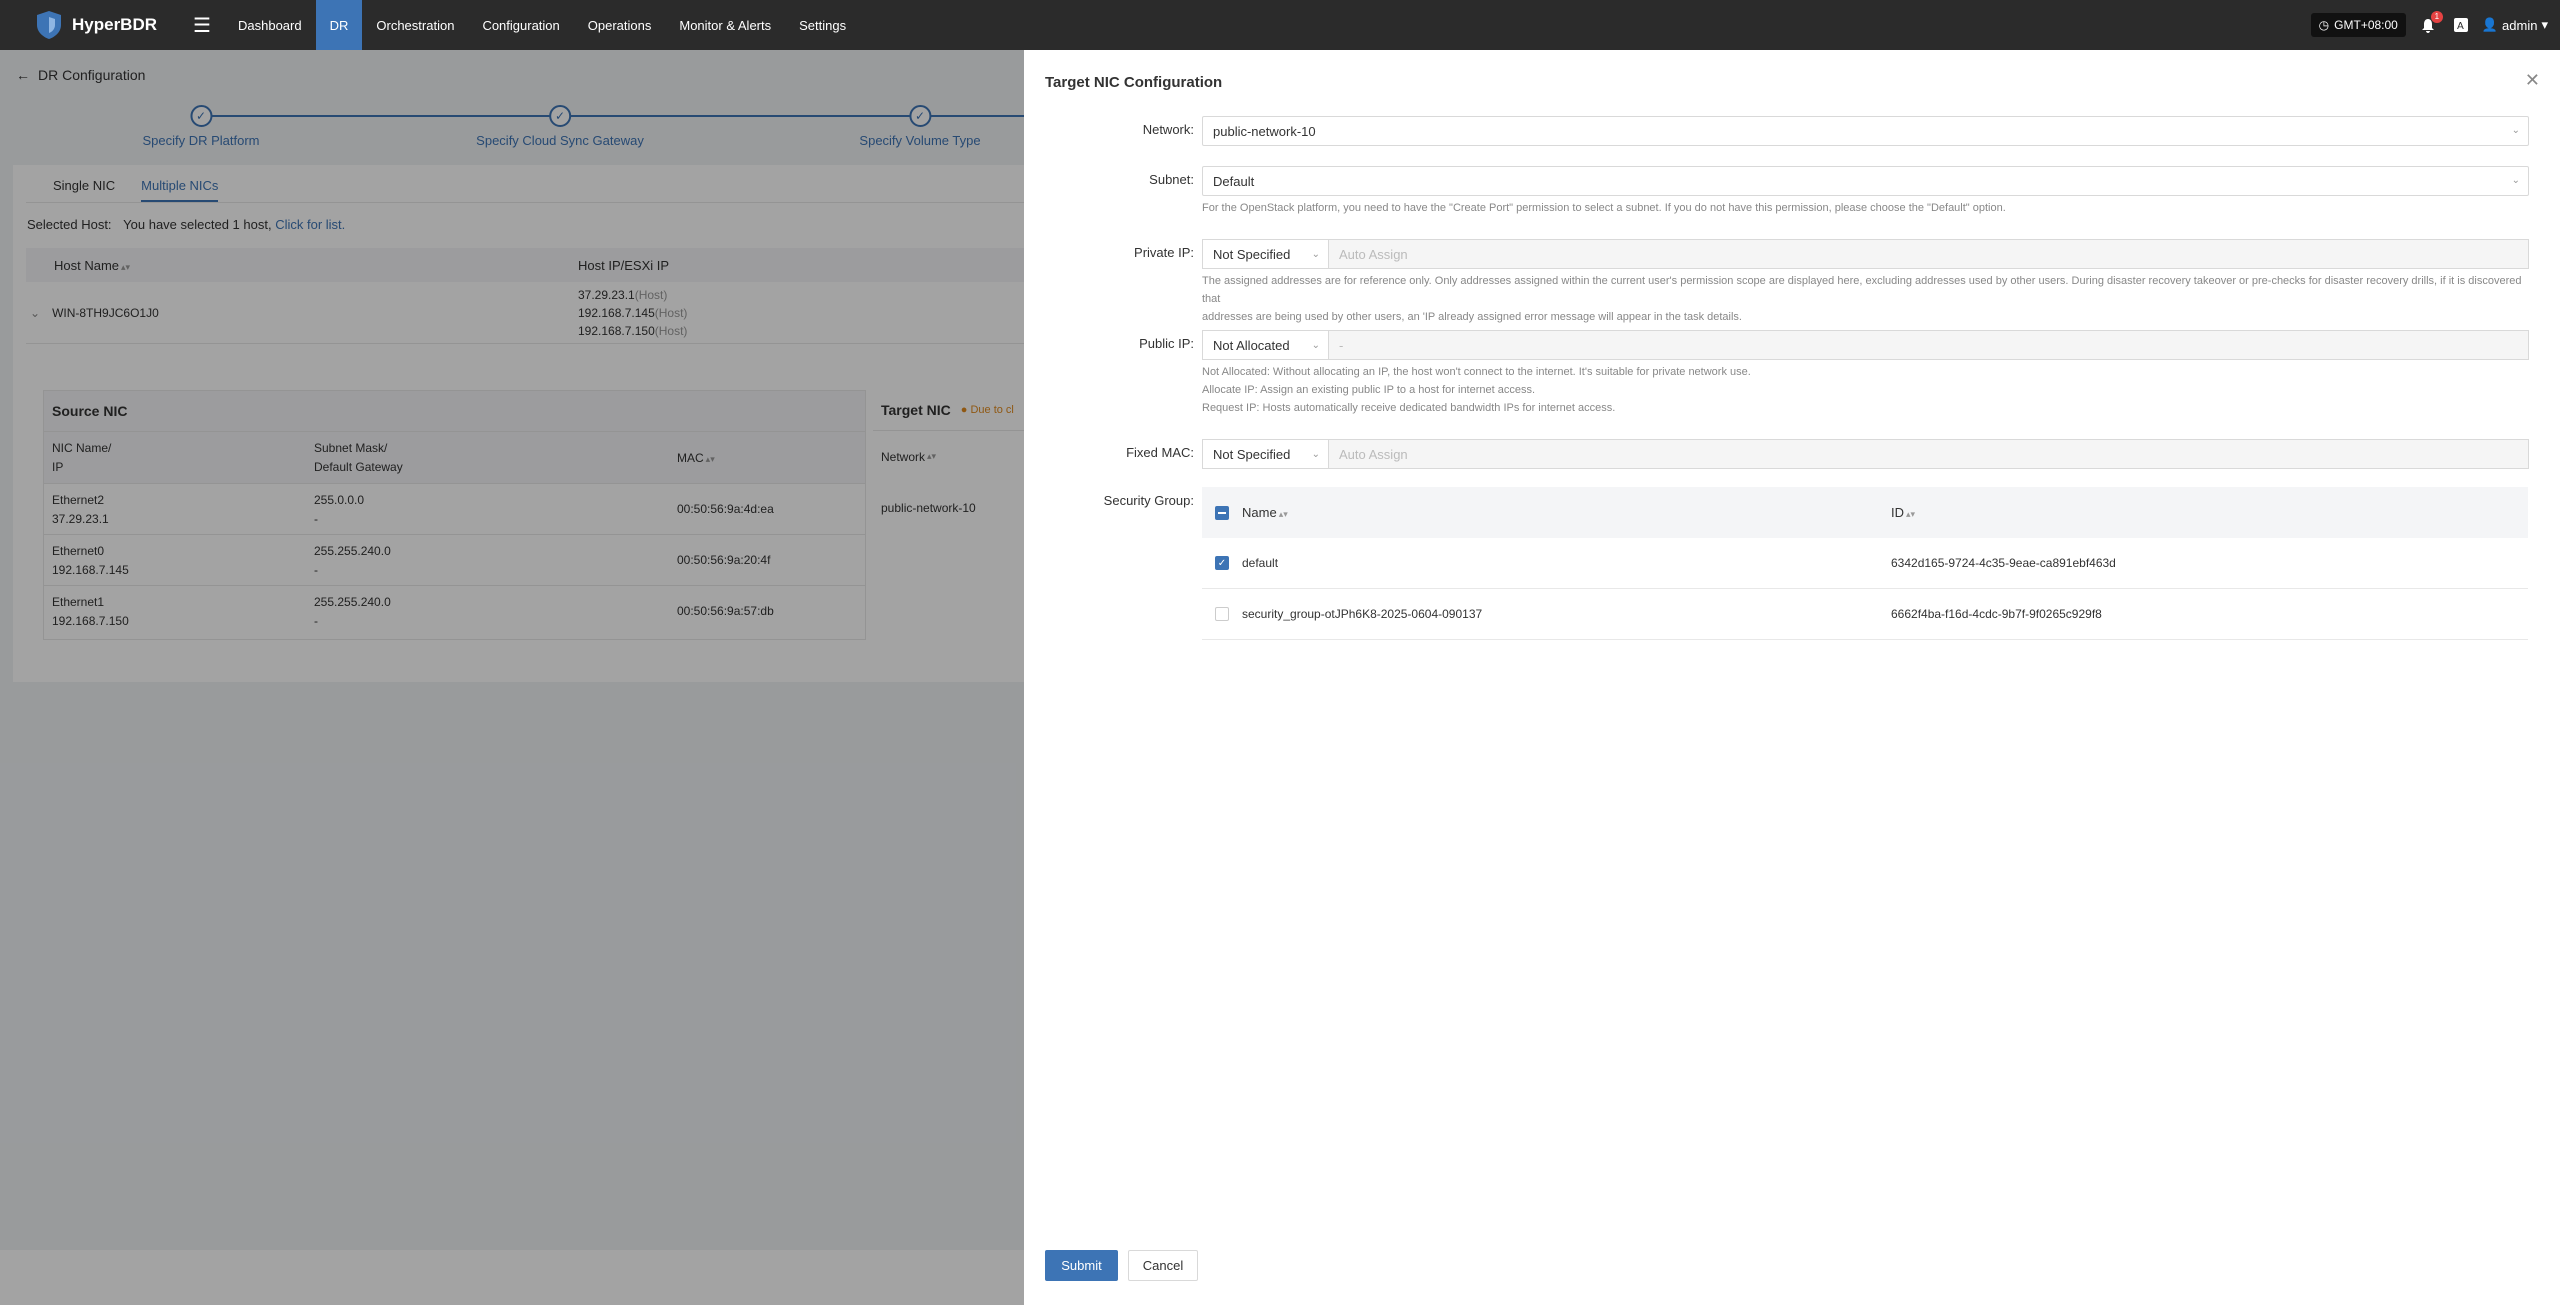 The image size is (2560, 1305). What do you see at coordinates (1929, 454) in the screenshot?
I see `fixed-mac-input: Auto Assign` at bounding box center [1929, 454].